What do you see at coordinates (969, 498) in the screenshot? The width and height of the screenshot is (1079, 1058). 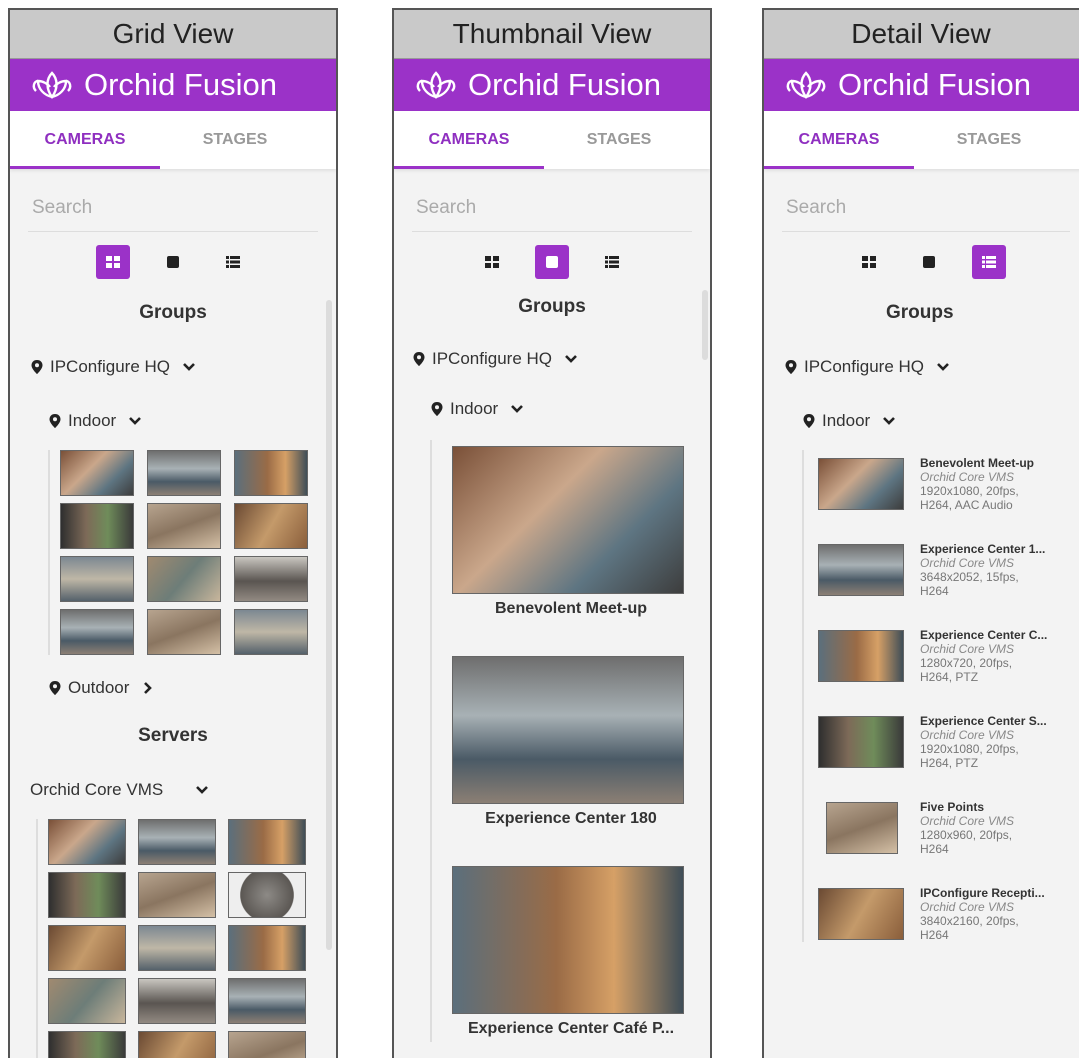 I see `camera-specs: 1920x1080, 20fps, H264, AAC Audio` at bounding box center [969, 498].